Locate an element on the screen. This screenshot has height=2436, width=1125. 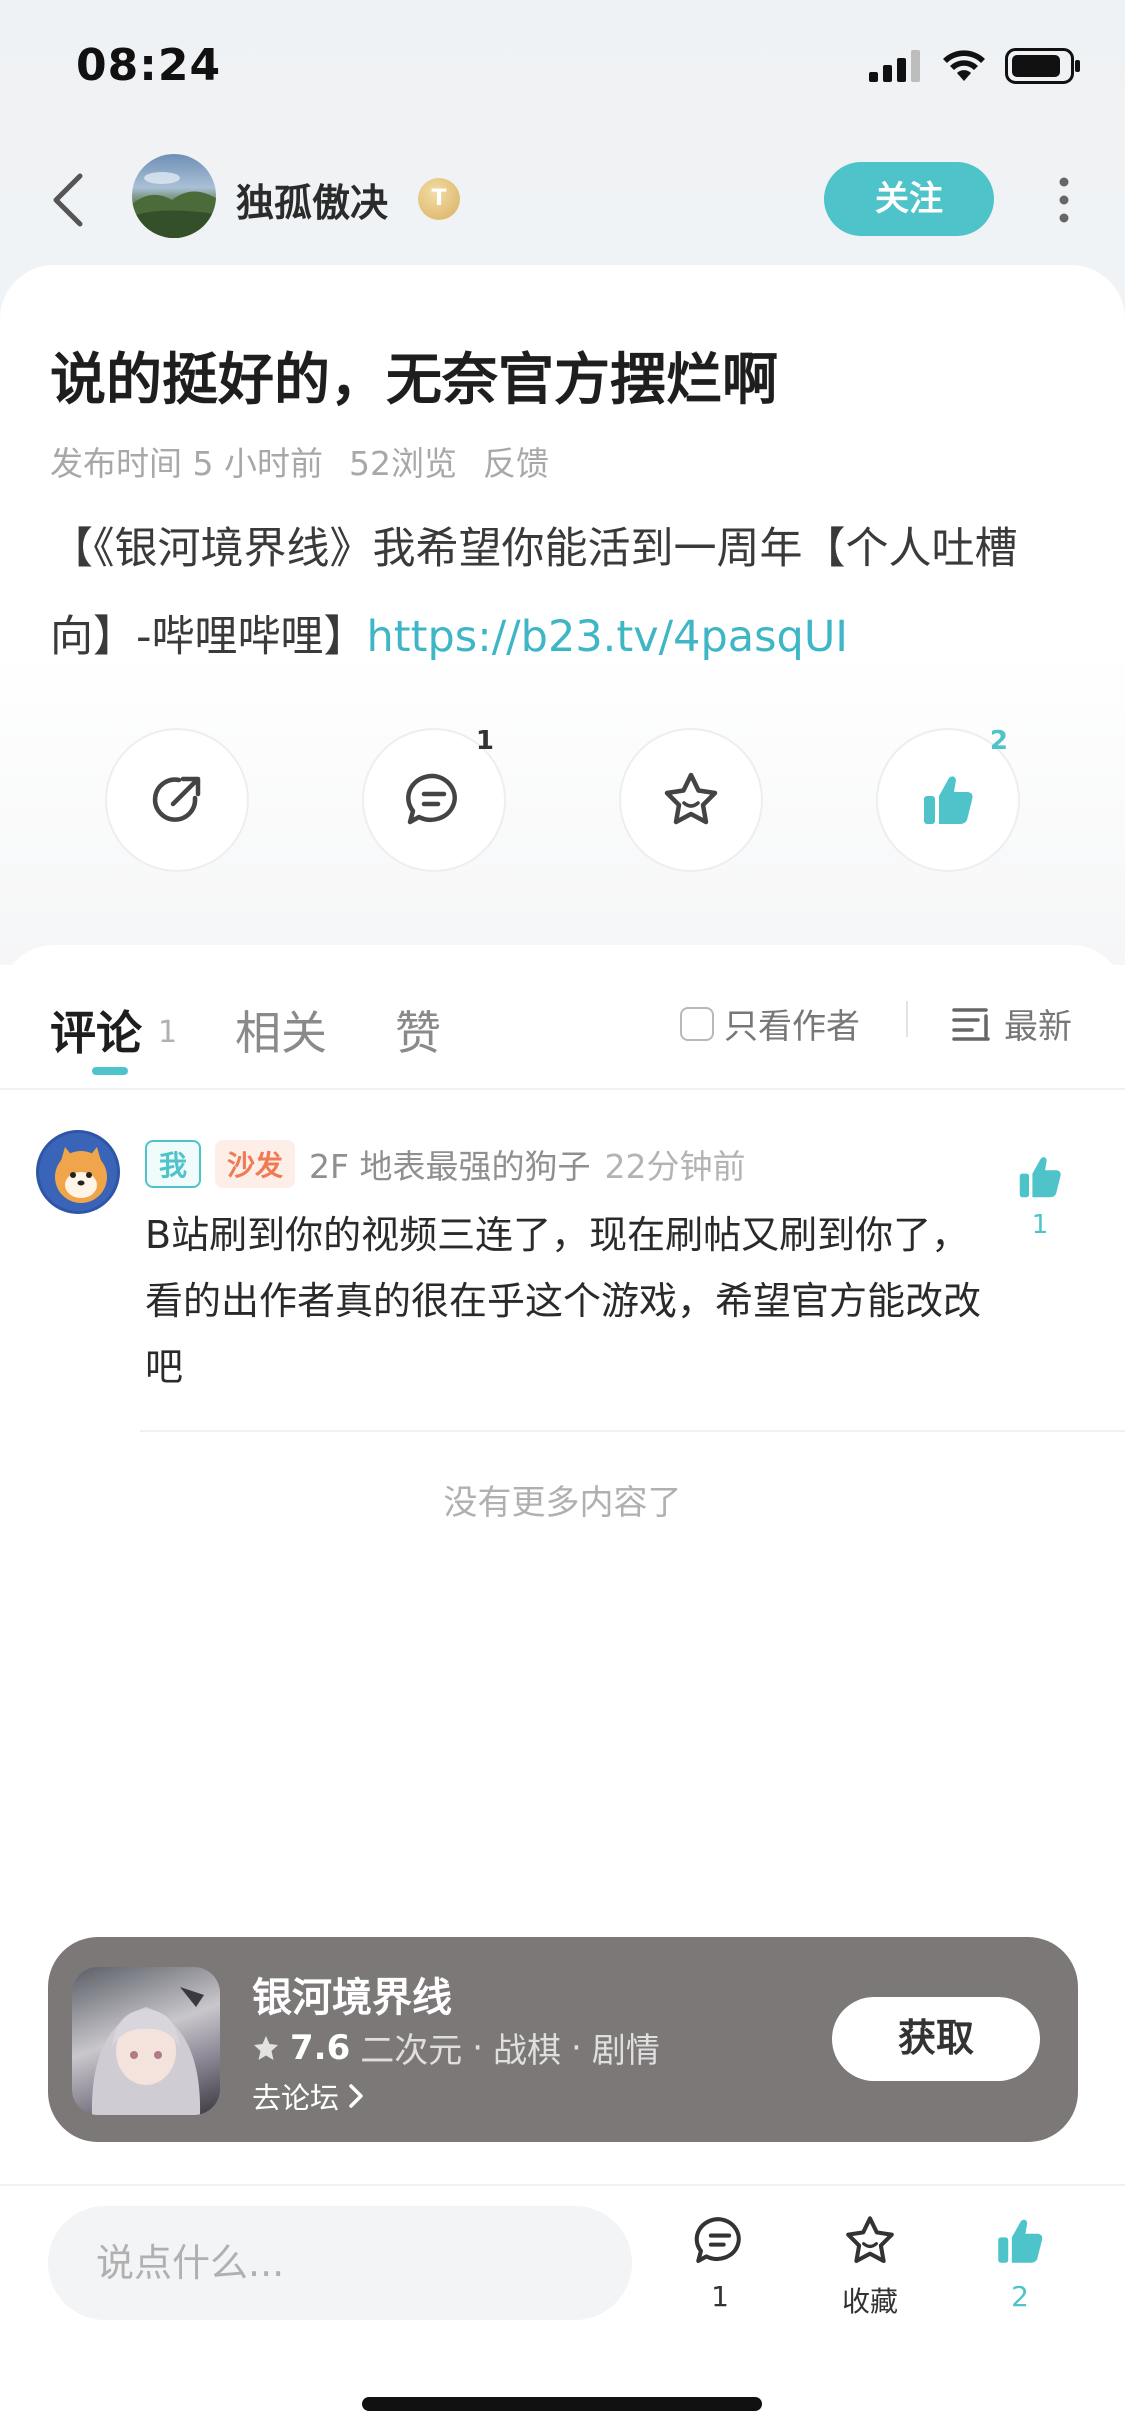
like-action-button: 2 is located at coordinates (948, 798).